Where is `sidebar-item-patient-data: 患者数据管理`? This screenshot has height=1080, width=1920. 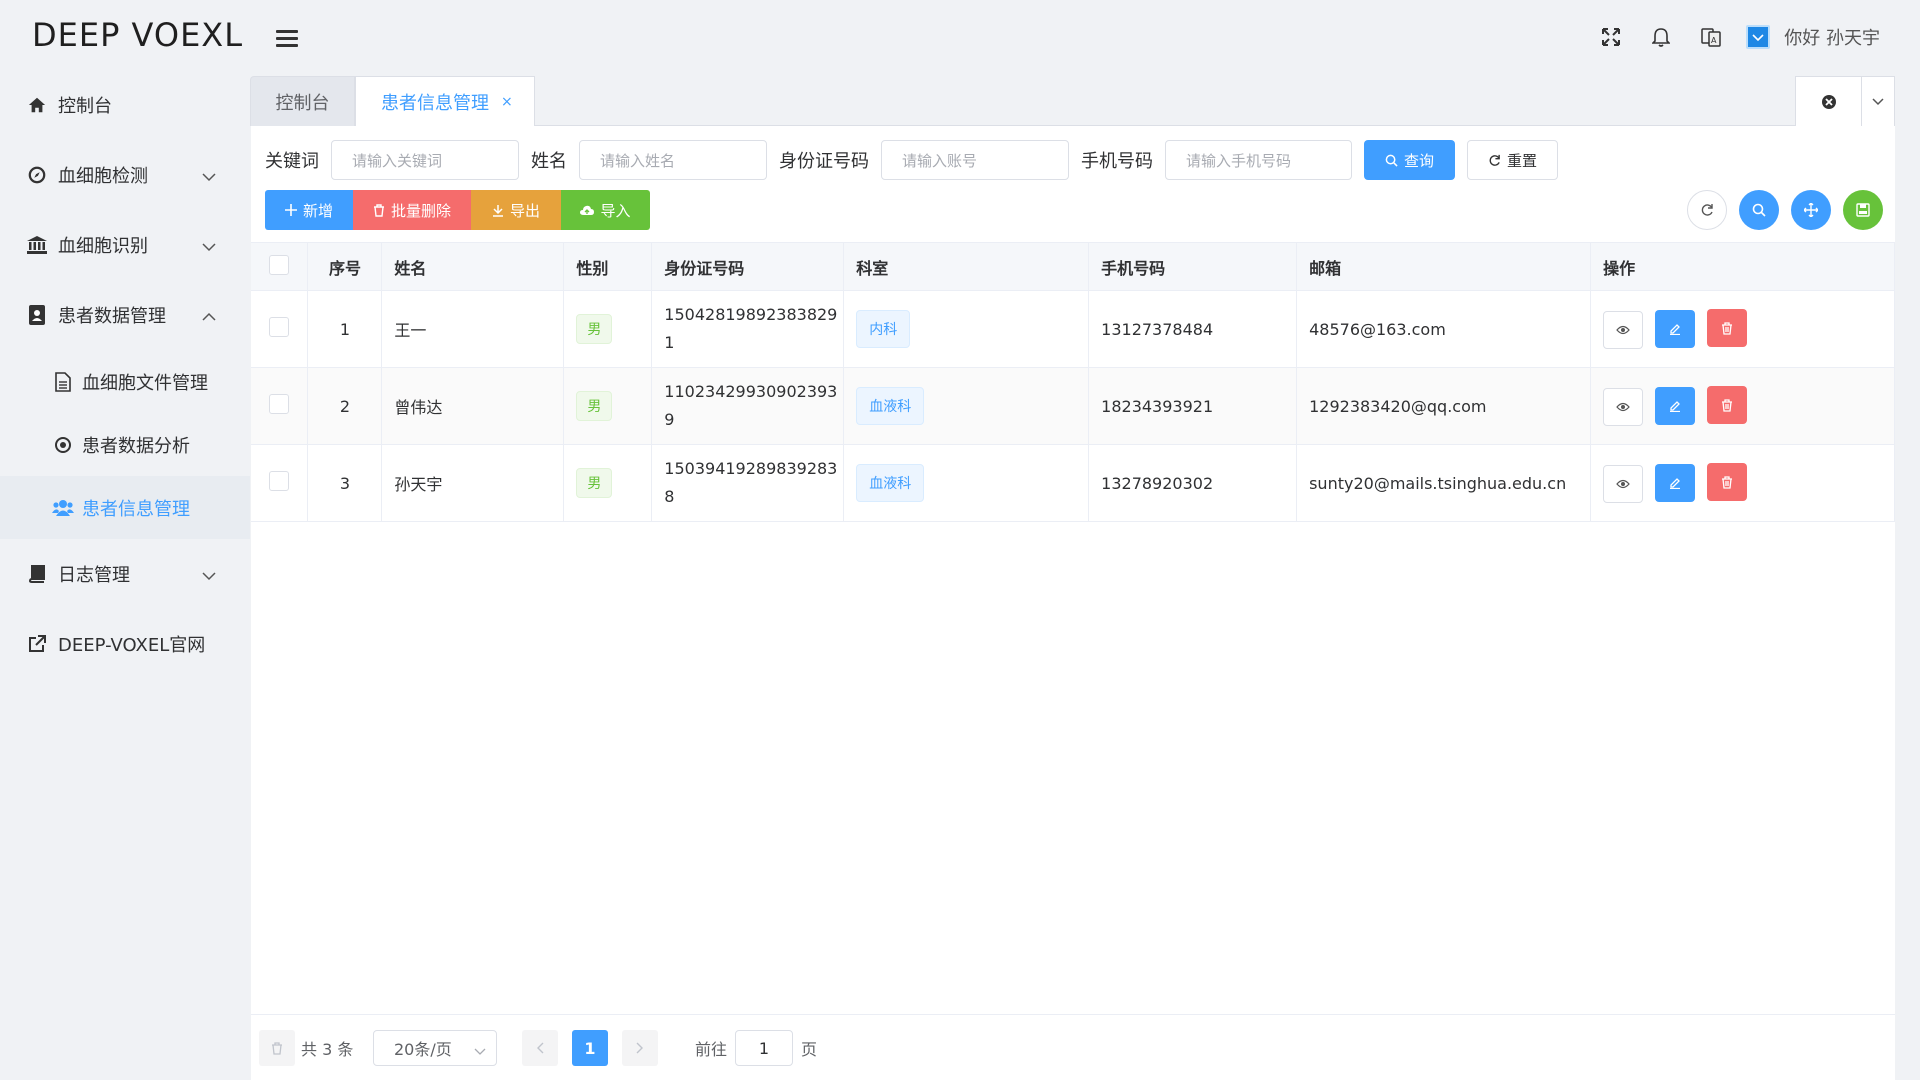 sidebar-item-patient-data: 患者数据管理 is located at coordinates (125, 315).